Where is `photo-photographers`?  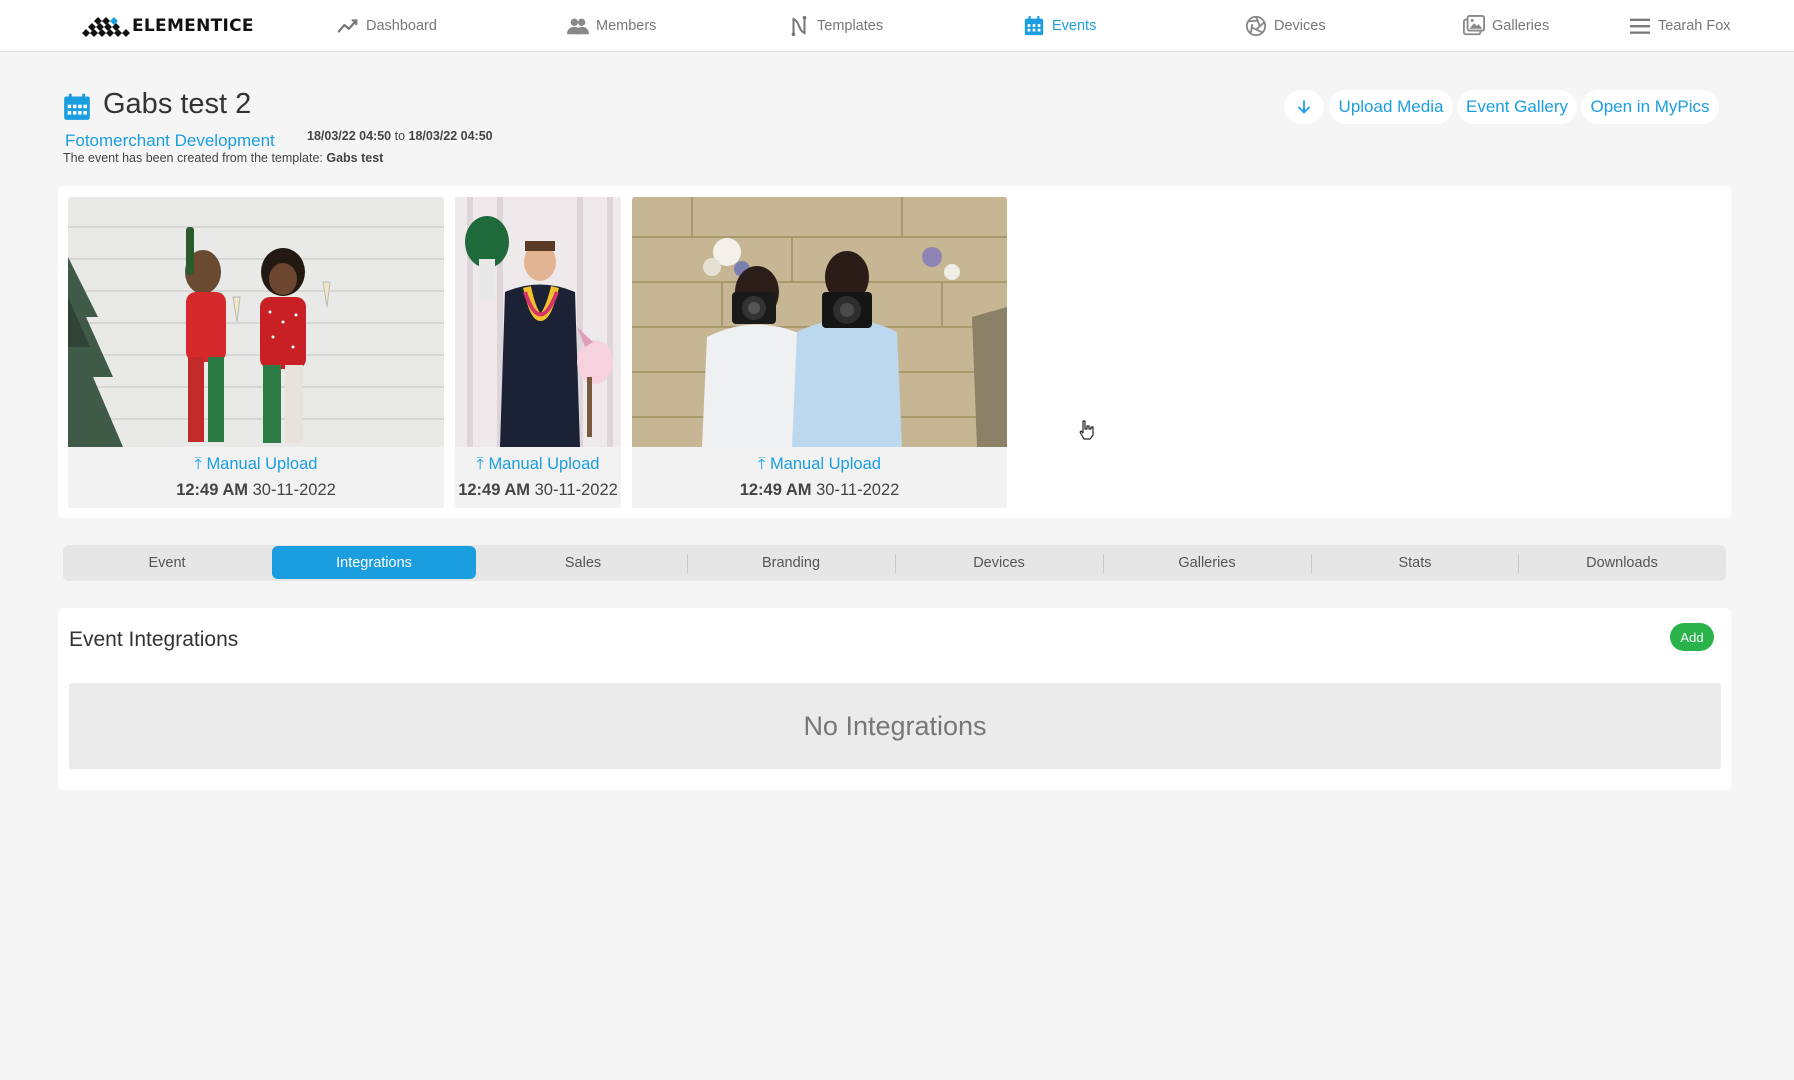 photo-photographers is located at coordinates (819, 322).